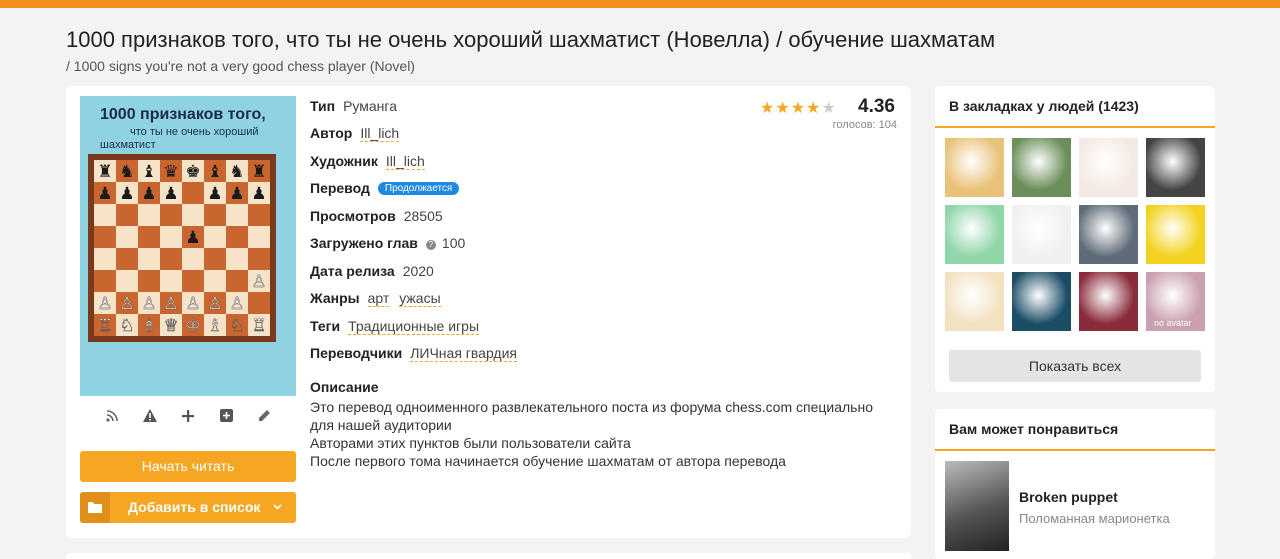 Image resolution: width=1280 pixels, height=559 pixels. I want to click on genre-link: арт, so click(378, 298).